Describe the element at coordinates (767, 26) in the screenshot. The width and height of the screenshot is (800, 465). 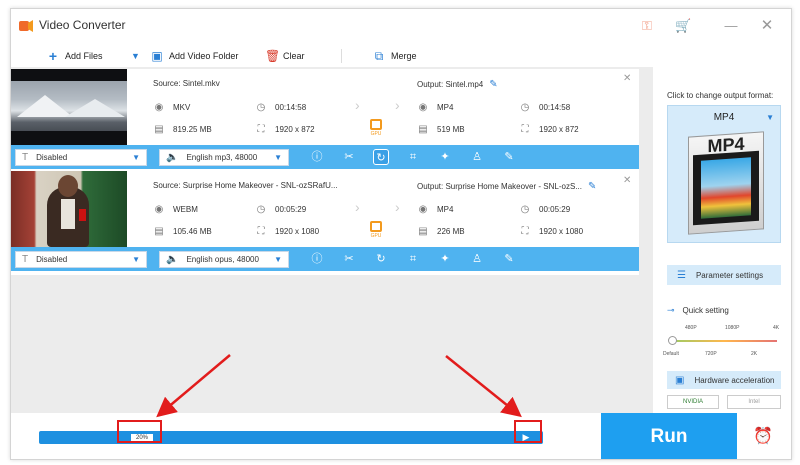
I see `close-button: ✕` at that location.